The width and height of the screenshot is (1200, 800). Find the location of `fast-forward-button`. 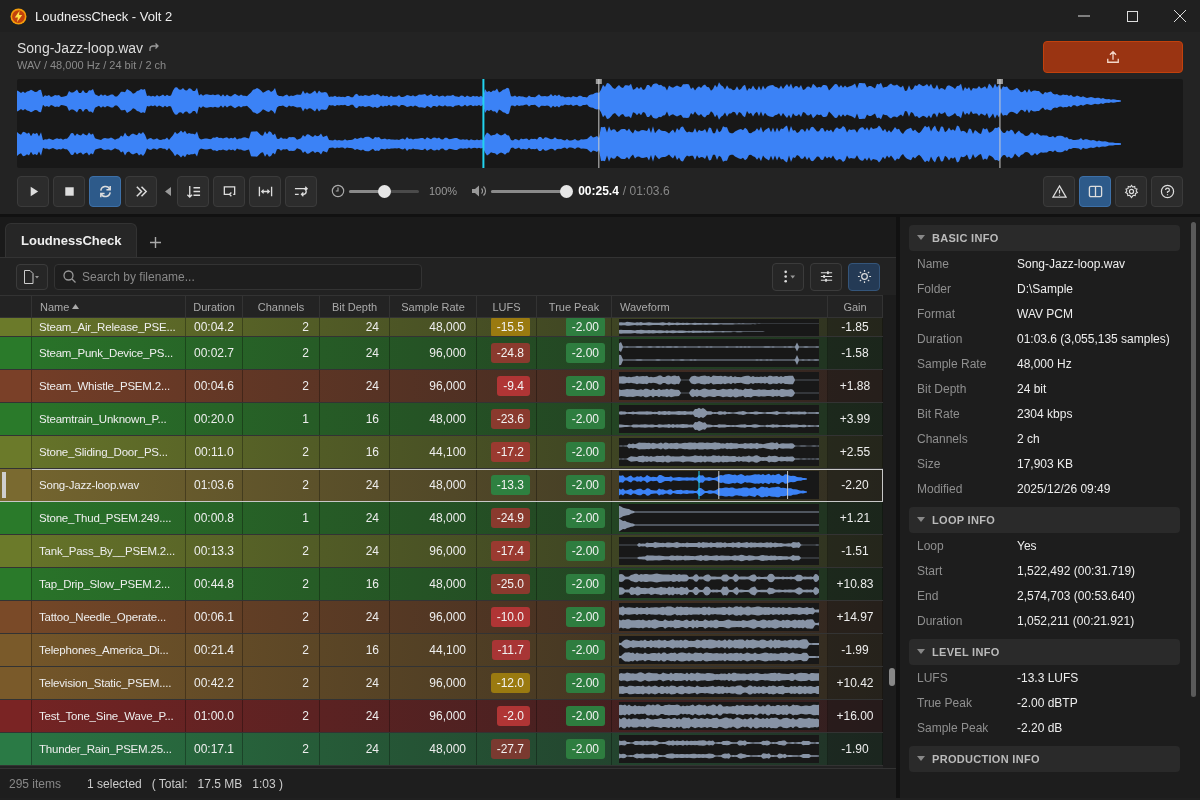

fast-forward-button is located at coordinates (141, 191).